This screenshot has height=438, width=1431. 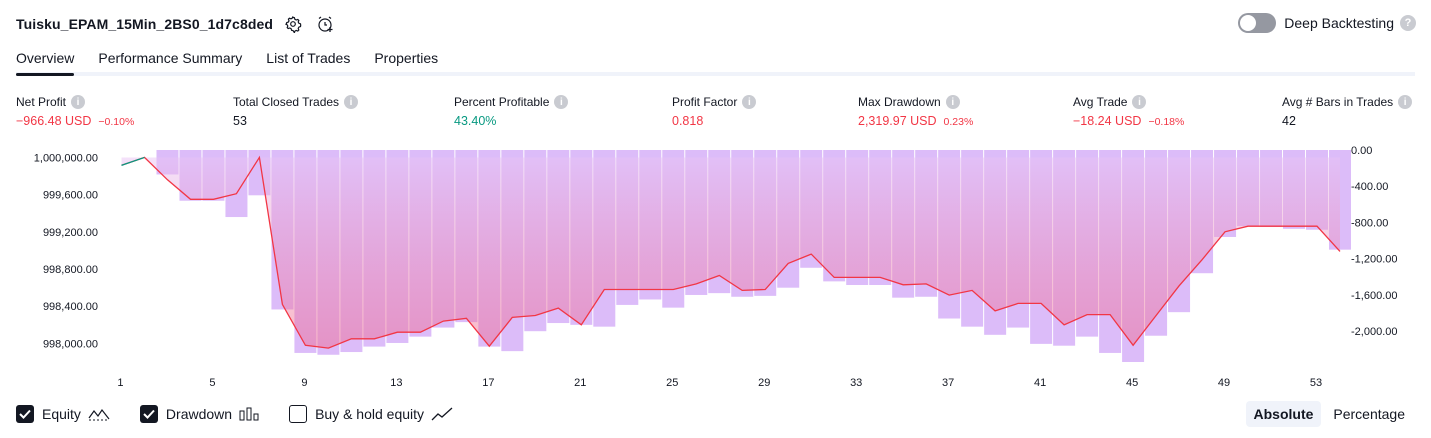 What do you see at coordinates (1369, 223) in the screenshot?
I see `y-right-tick-label: -800.00` at bounding box center [1369, 223].